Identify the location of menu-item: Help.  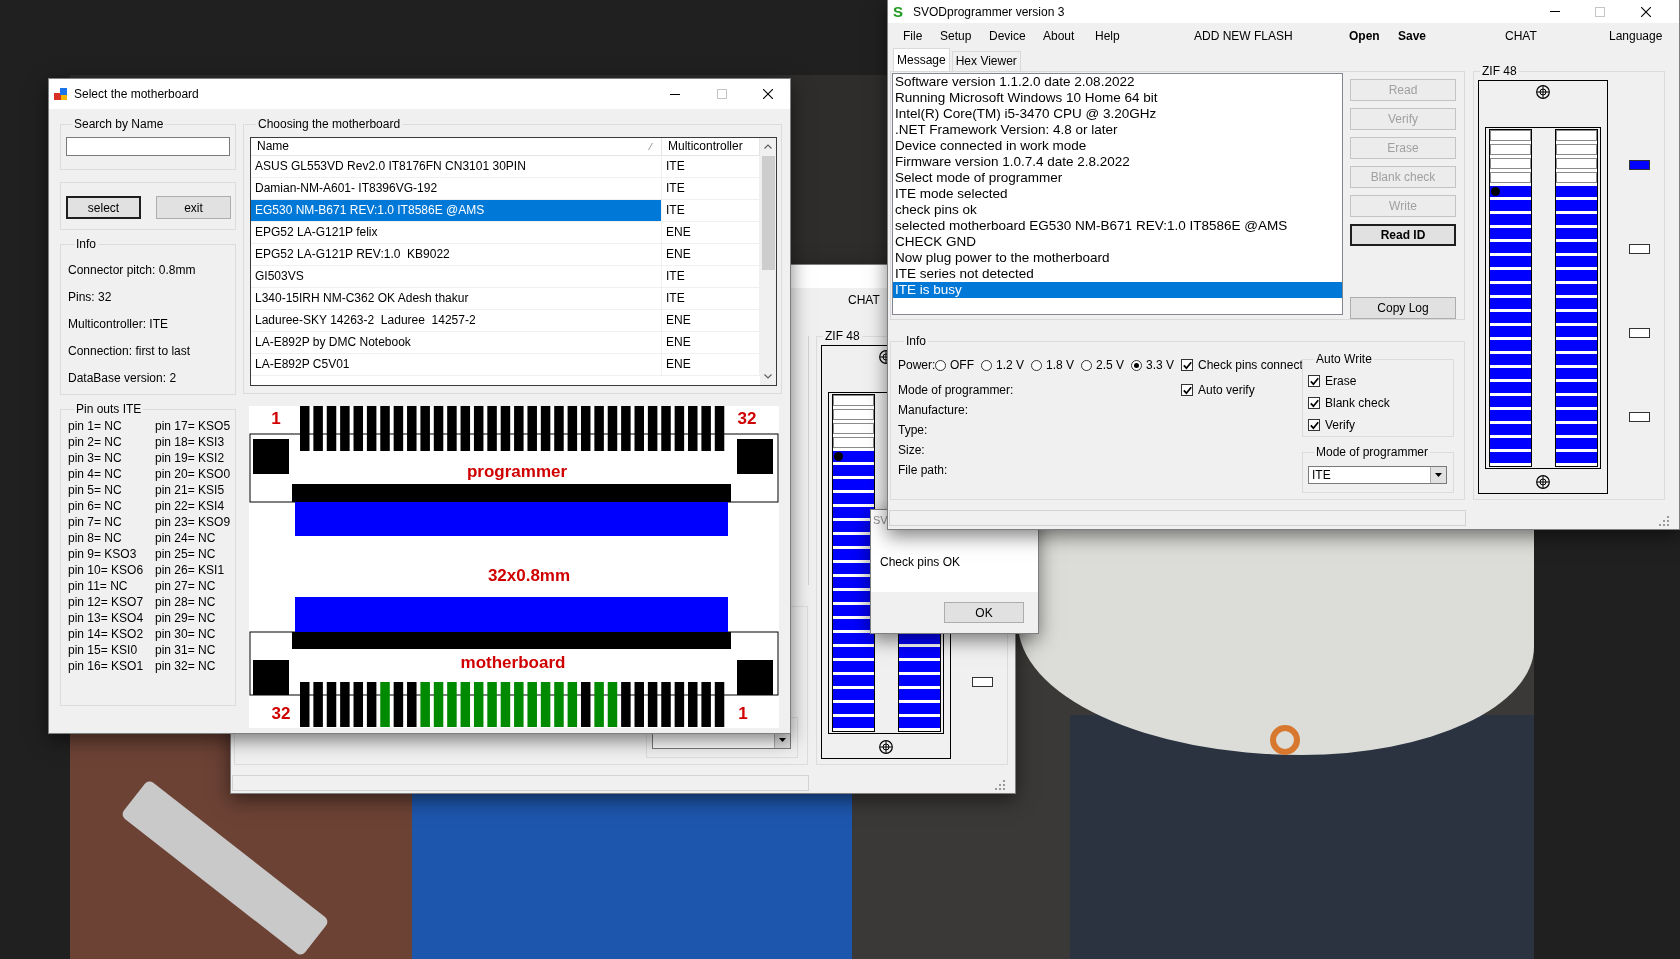
(1107, 35).